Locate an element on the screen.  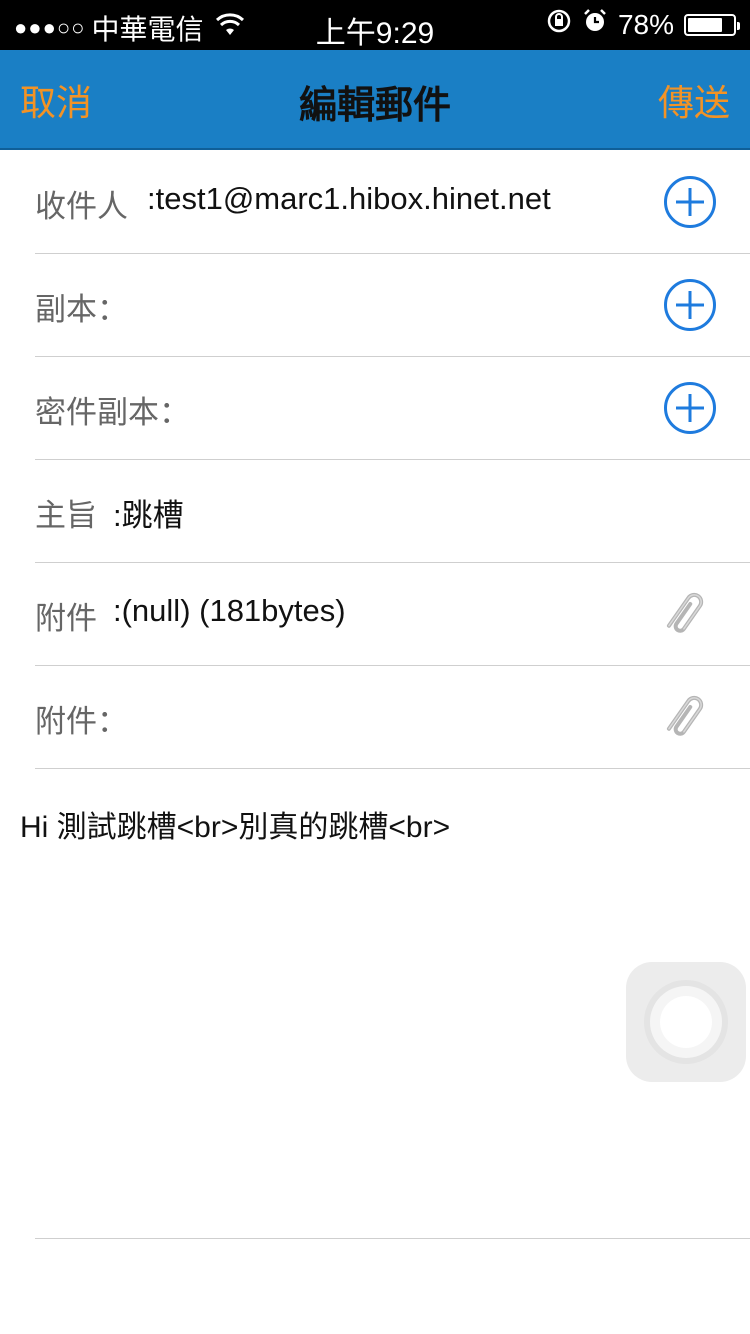
send-button: 傳送 is located at coordinates (694, 100).